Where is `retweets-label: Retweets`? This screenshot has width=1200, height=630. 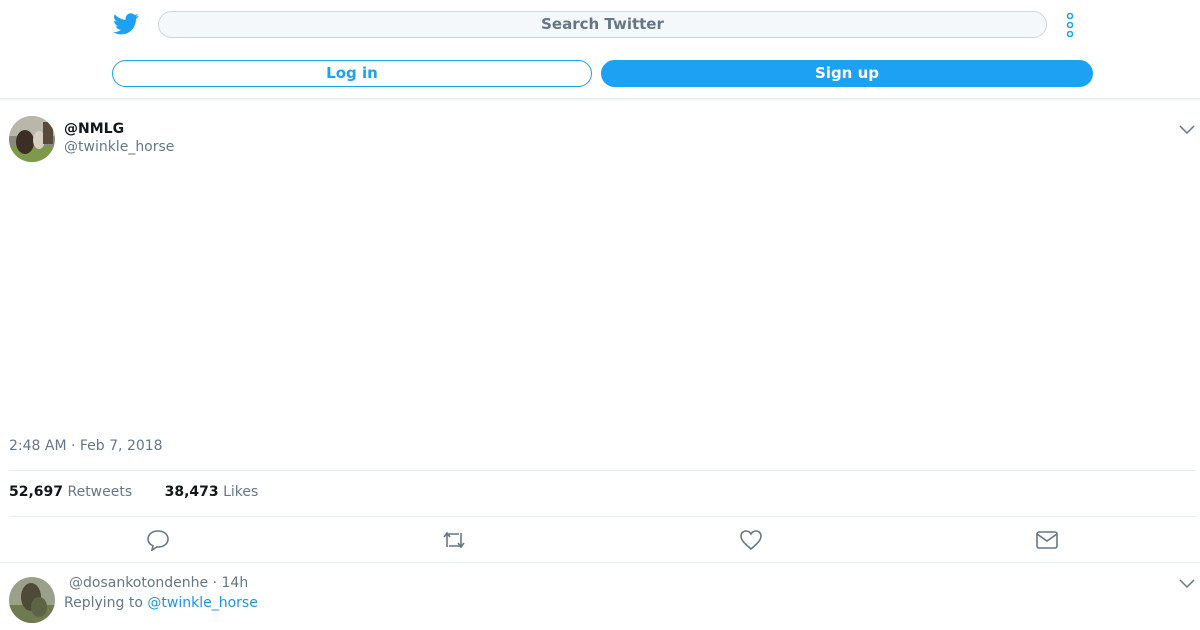
retweets-label: Retweets is located at coordinates (100, 492).